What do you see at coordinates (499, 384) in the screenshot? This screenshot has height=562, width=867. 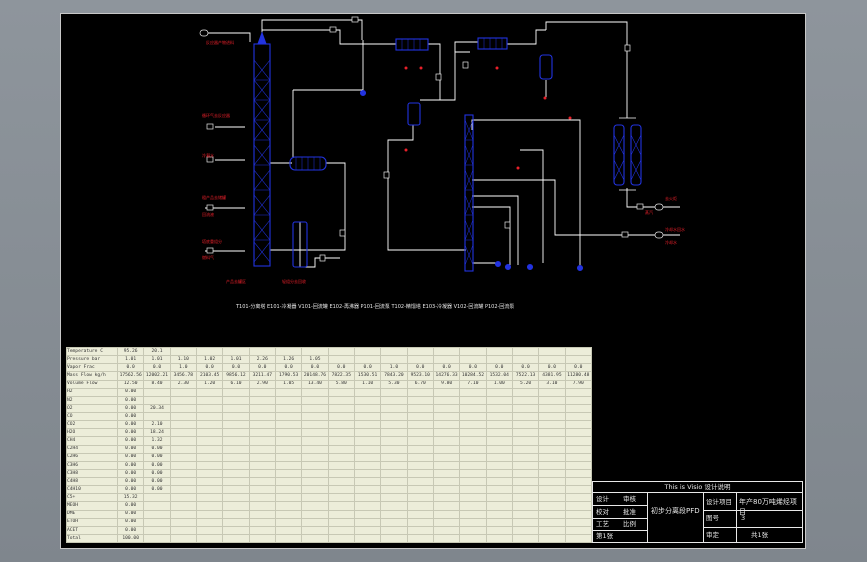 I see `table-cell: 1.00` at bounding box center [499, 384].